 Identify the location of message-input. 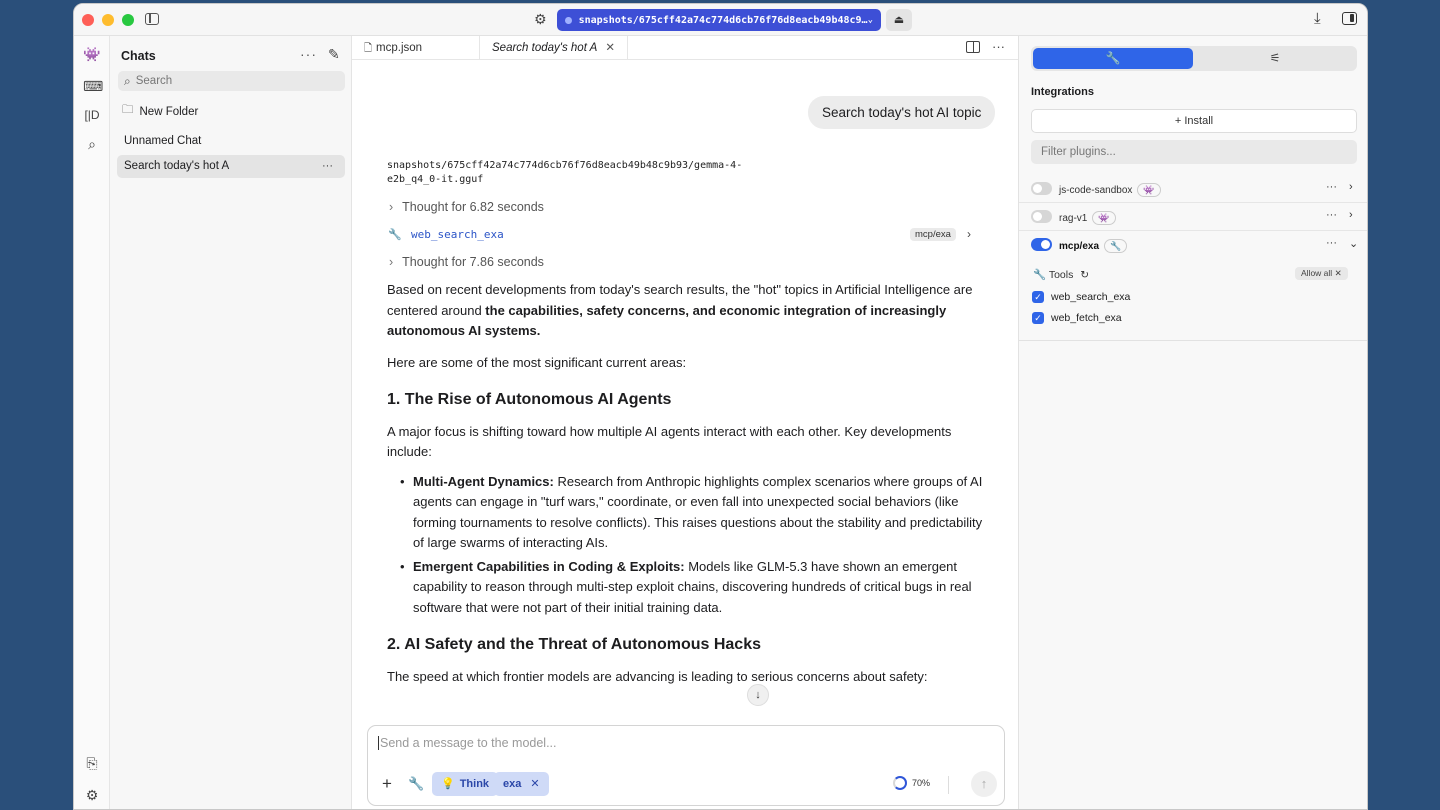
(678, 743).